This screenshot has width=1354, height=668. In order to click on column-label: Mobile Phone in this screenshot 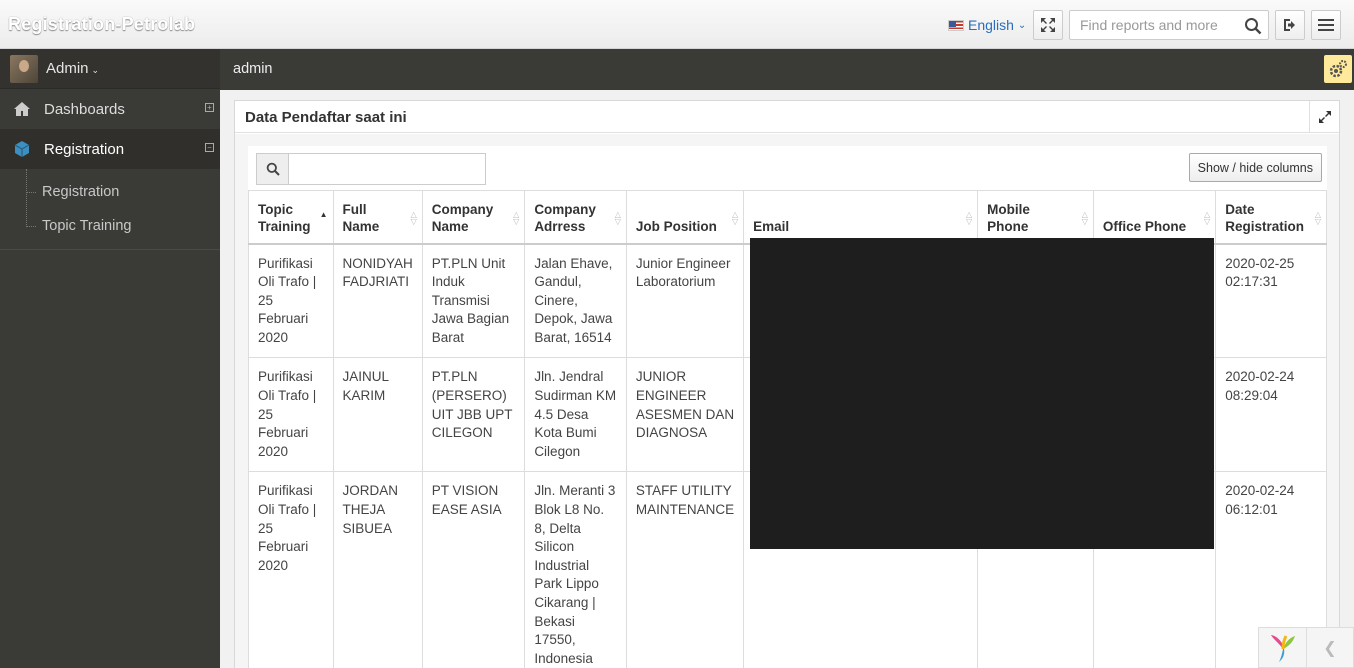, I will do `click(1008, 217)`.